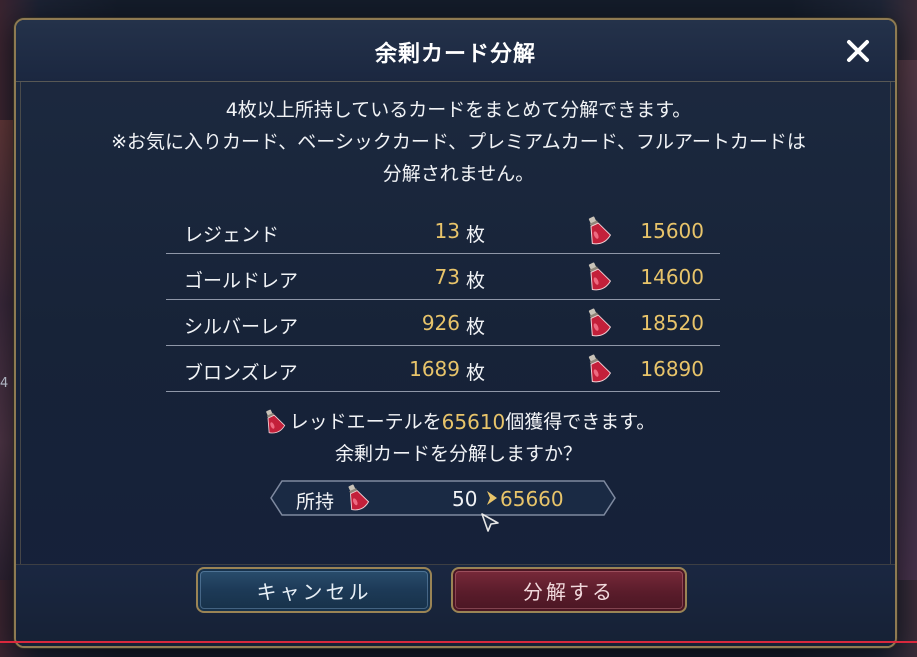  I want to click on rarity-row: ブロンズレア 1689 枚 16890, so click(443, 369).